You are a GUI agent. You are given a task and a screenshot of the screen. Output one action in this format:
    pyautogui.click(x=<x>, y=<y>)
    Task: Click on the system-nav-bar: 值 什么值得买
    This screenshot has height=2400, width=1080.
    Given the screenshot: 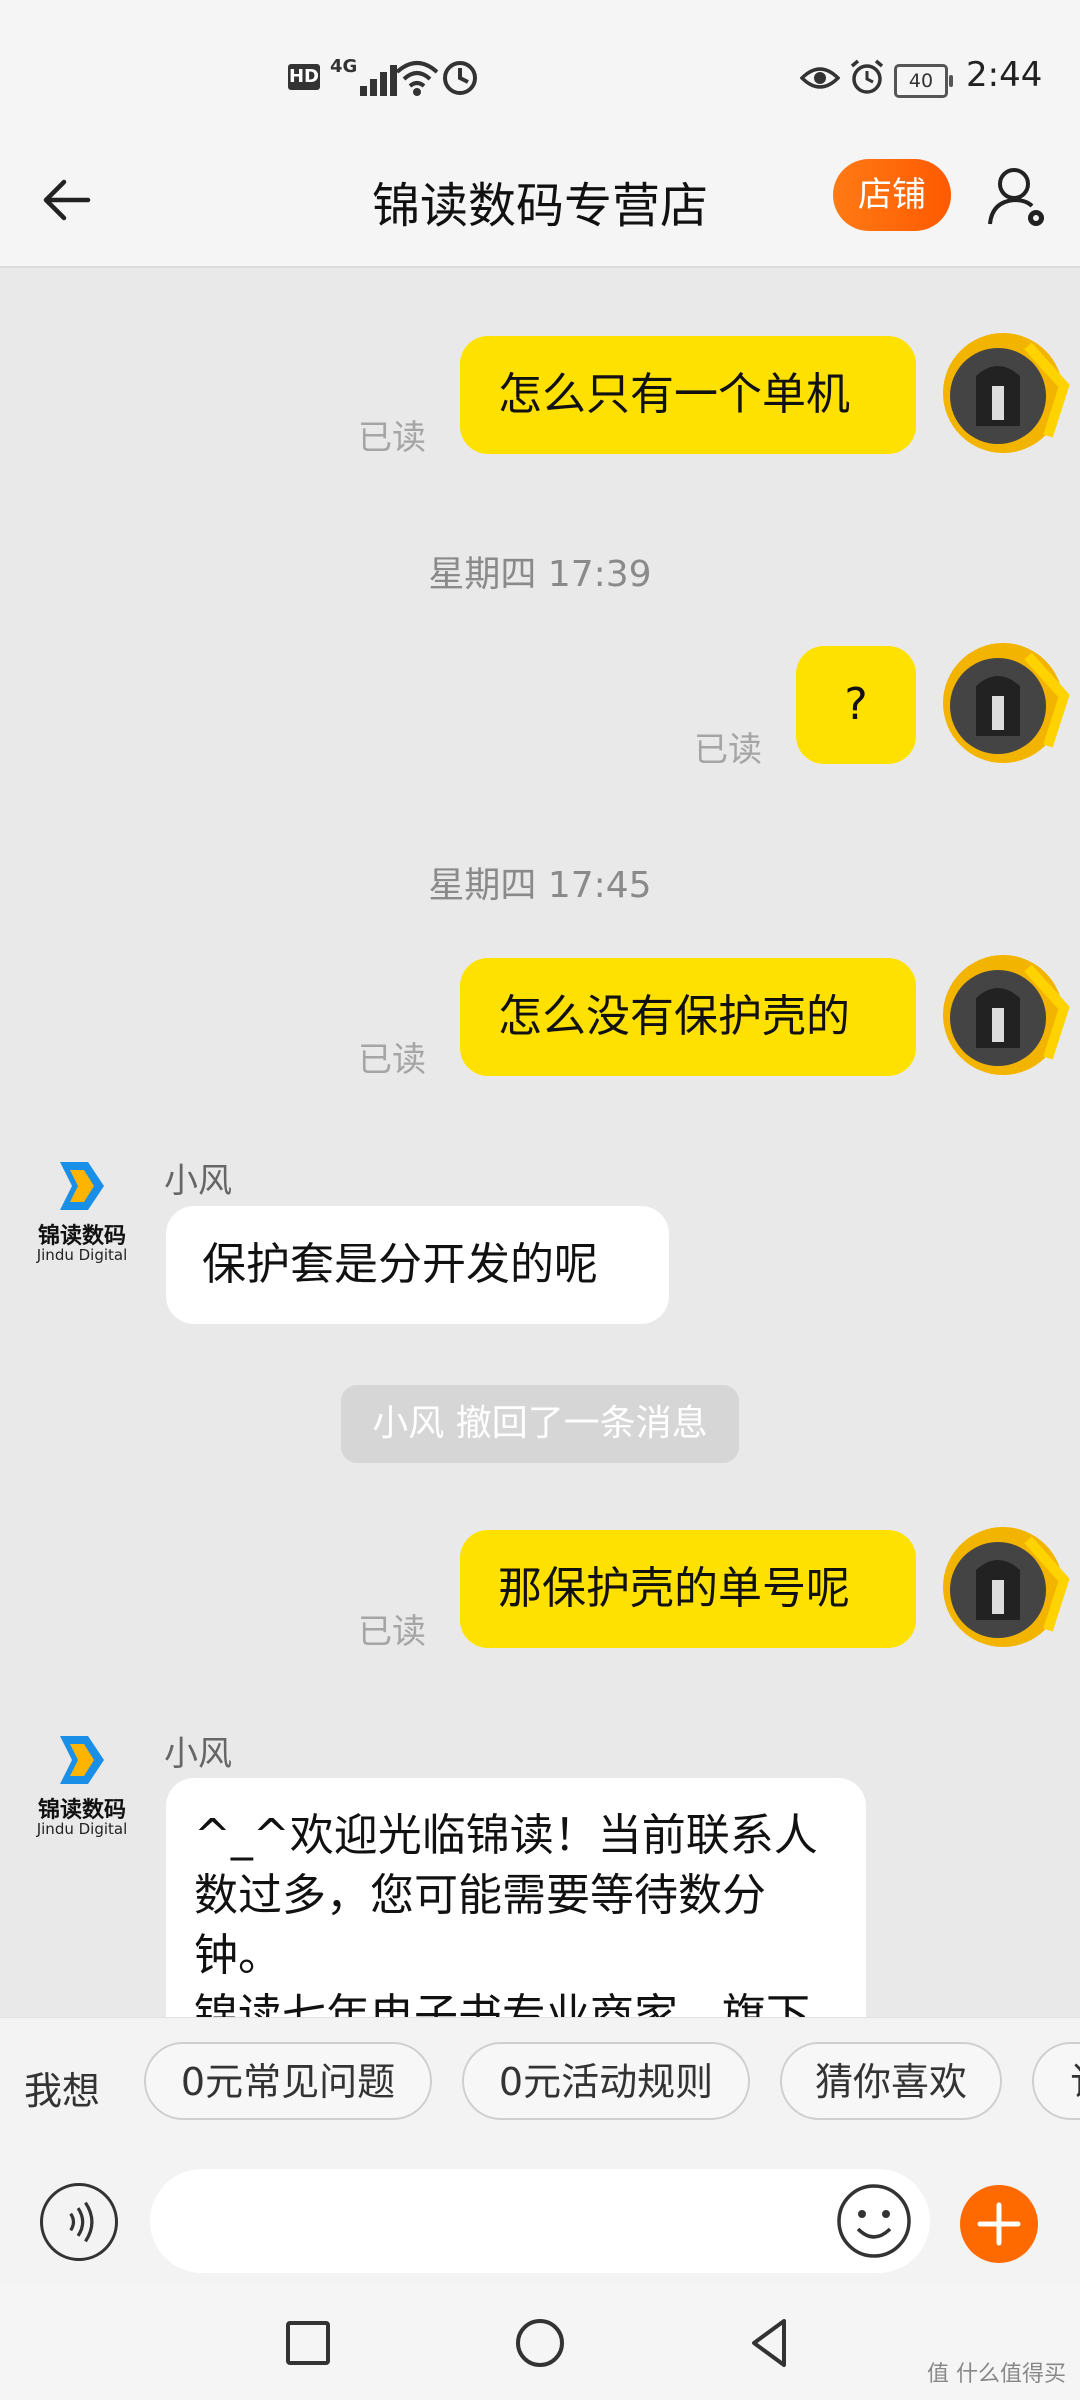 What is the action you would take?
    pyautogui.click(x=540, y=2341)
    